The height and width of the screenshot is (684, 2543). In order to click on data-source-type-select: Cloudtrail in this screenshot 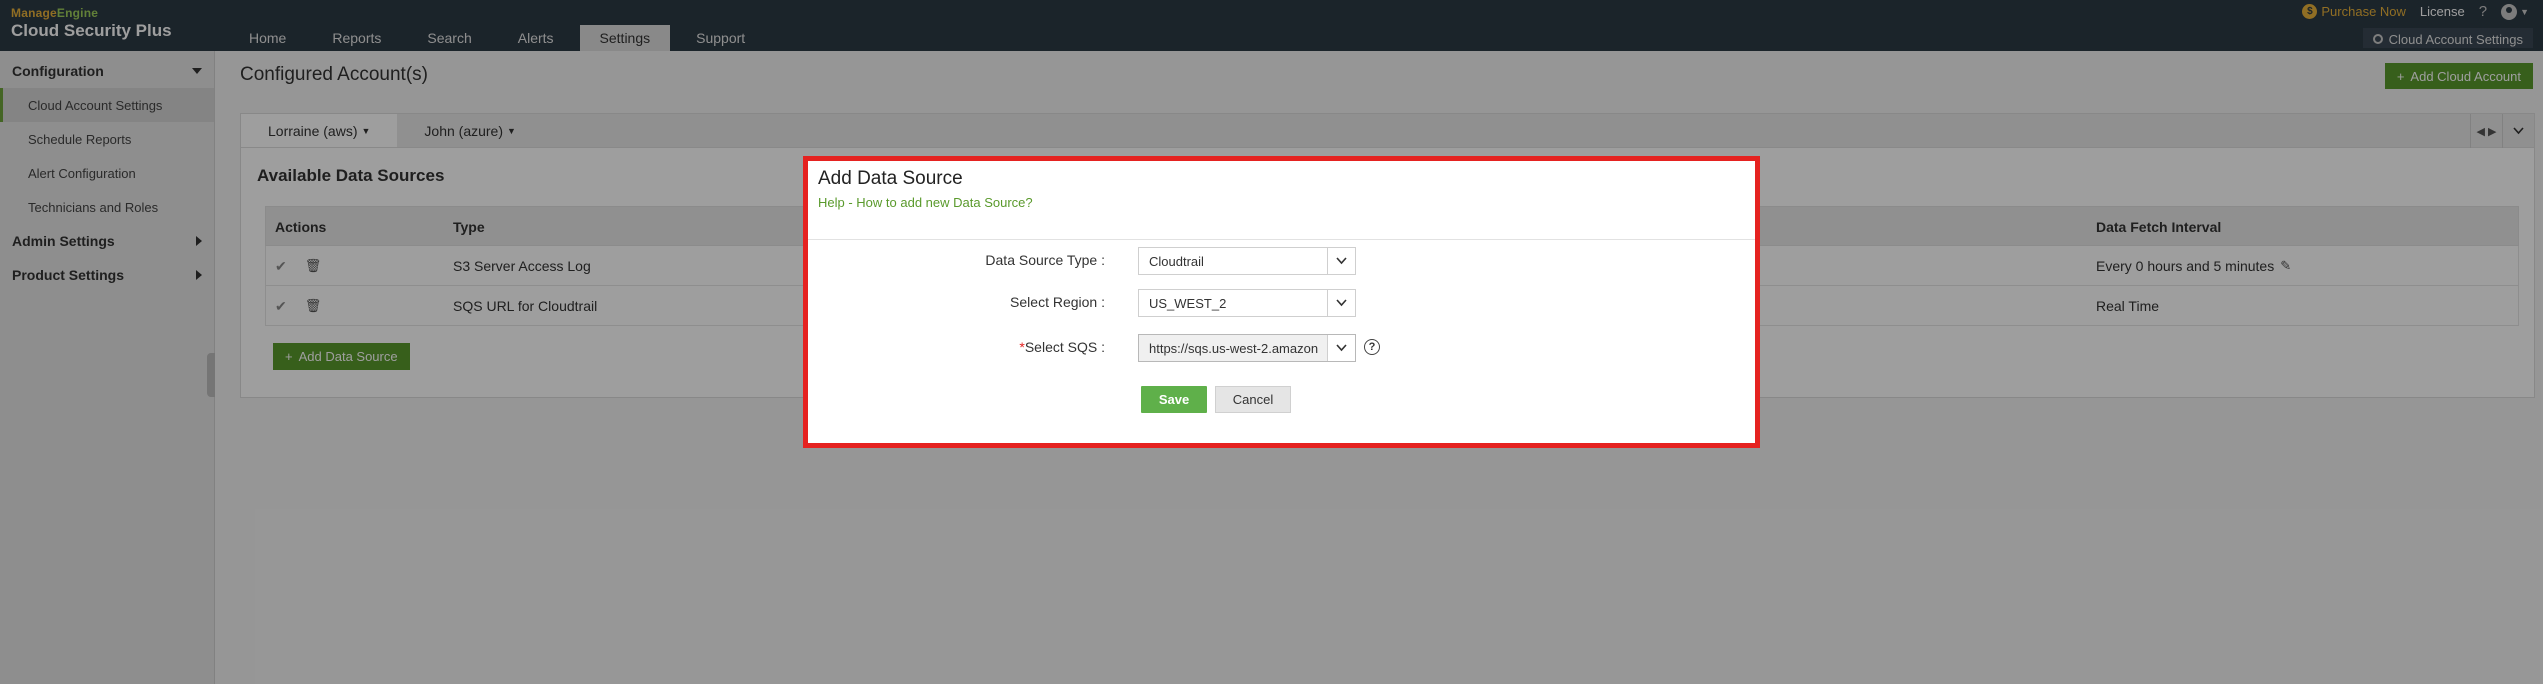, I will do `click(1247, 261)`.